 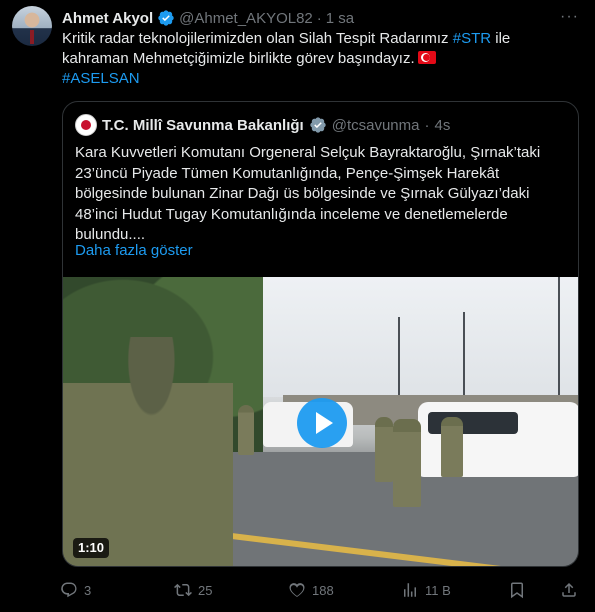 I want to click on quote-author-name: T.C. Millî Savunma Bakanlığı, so click(x=203, y=125).